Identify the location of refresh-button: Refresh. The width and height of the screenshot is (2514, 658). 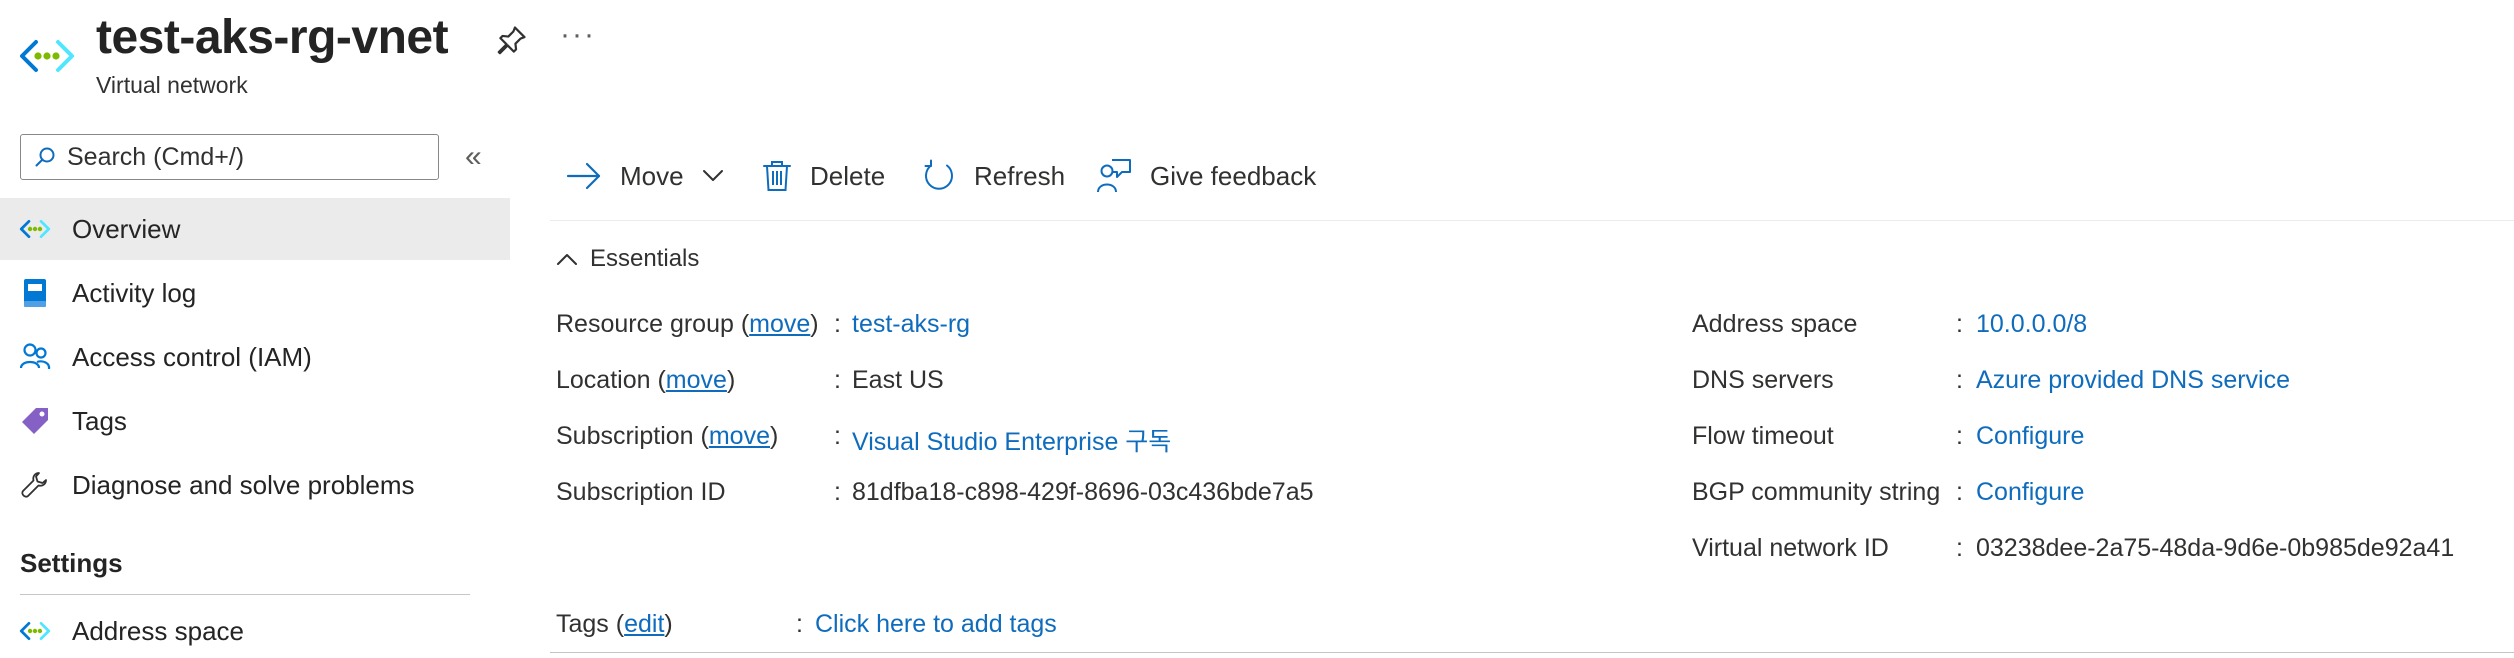
(993, 176).